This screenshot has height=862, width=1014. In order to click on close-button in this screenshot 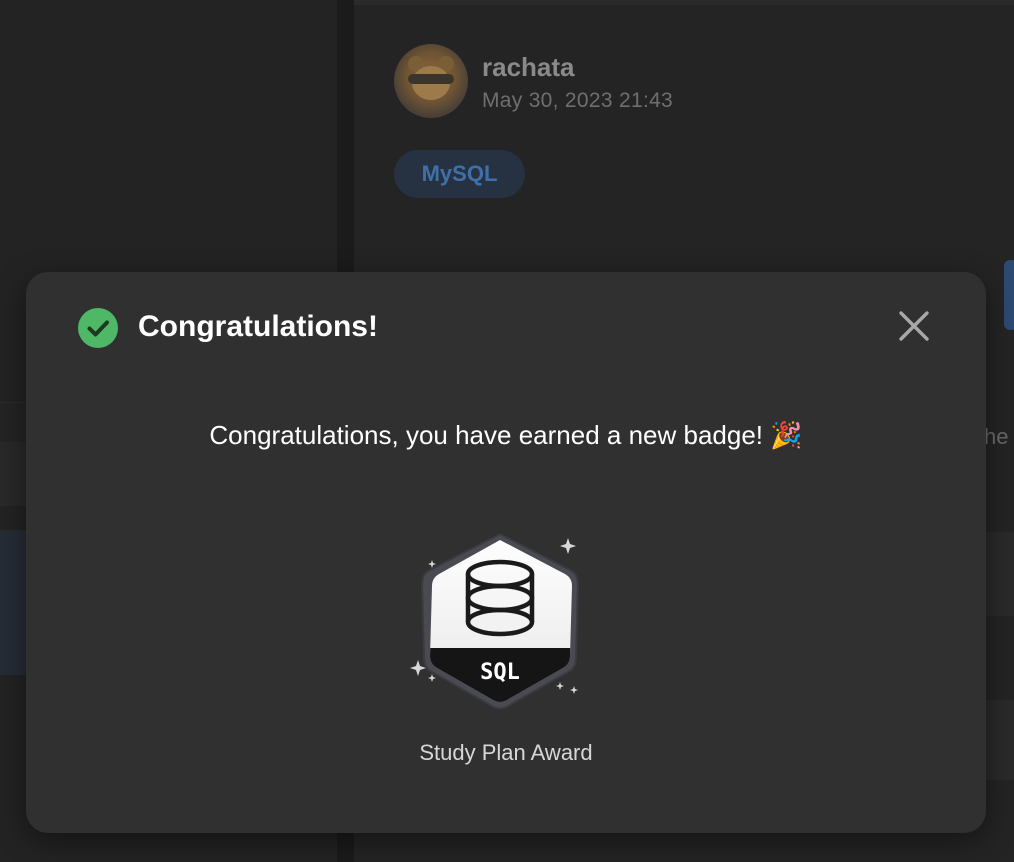, I will do `click(914, 328)`.